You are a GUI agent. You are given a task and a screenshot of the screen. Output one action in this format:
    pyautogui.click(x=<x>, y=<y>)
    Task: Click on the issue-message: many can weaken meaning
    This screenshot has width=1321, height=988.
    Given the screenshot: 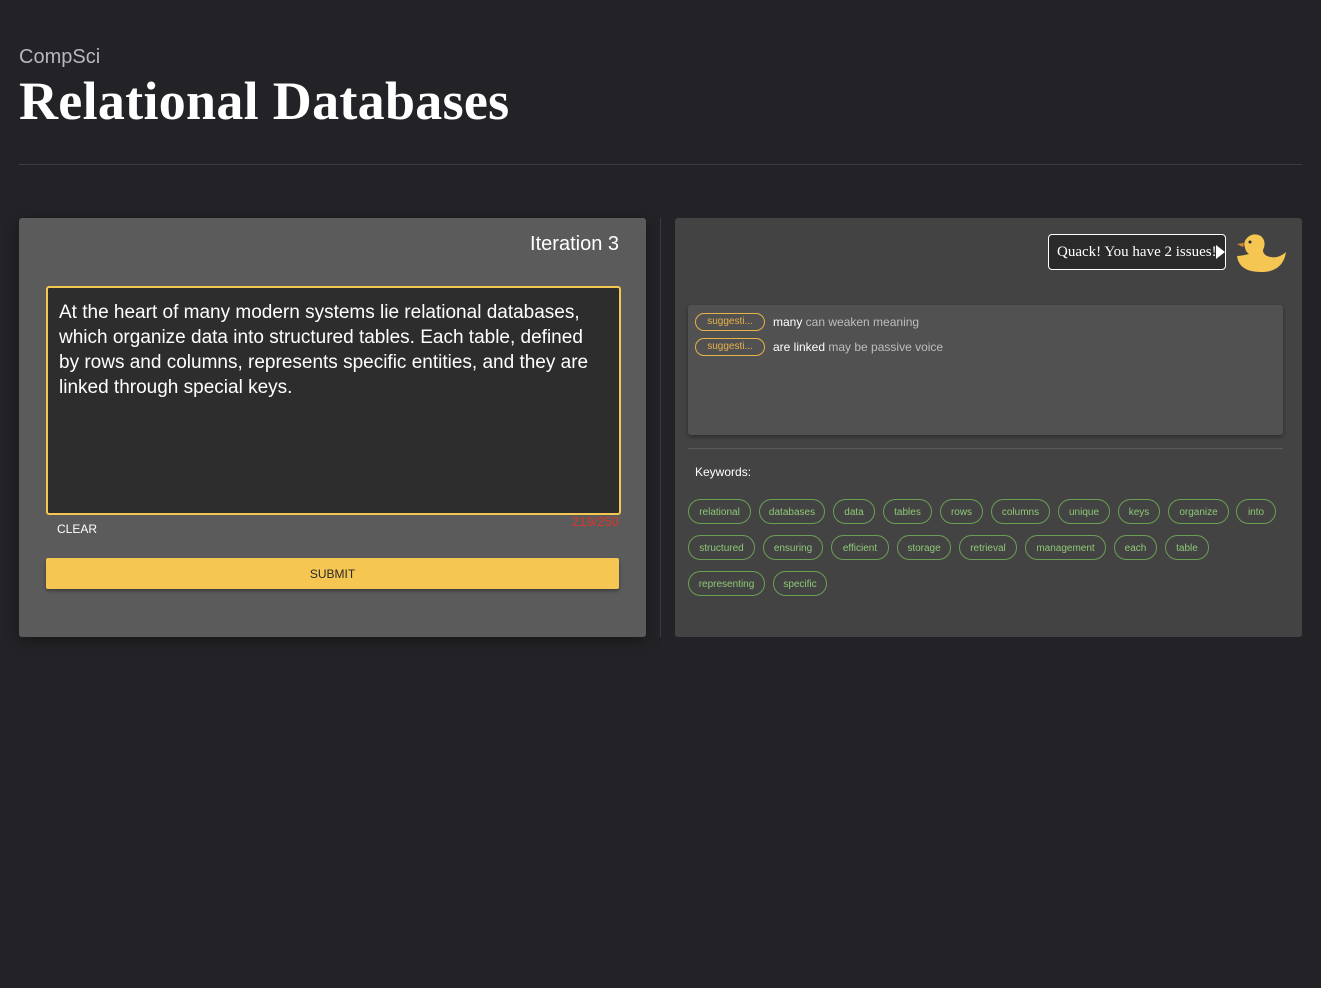 What is the action you would take?
    pyautogui.click(x=846, y=322)
    